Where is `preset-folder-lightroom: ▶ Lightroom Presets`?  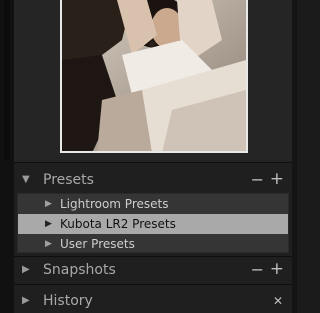
preset-folder-lightroom: ▶ Lightroom Presets is located at coordinates (153, 204).